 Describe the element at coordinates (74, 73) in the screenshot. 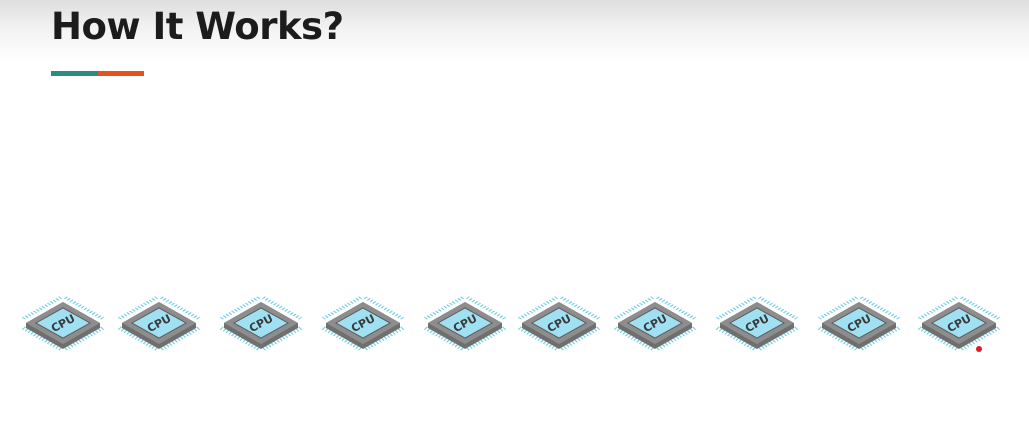

I see `underline-teal-segment` at that location.